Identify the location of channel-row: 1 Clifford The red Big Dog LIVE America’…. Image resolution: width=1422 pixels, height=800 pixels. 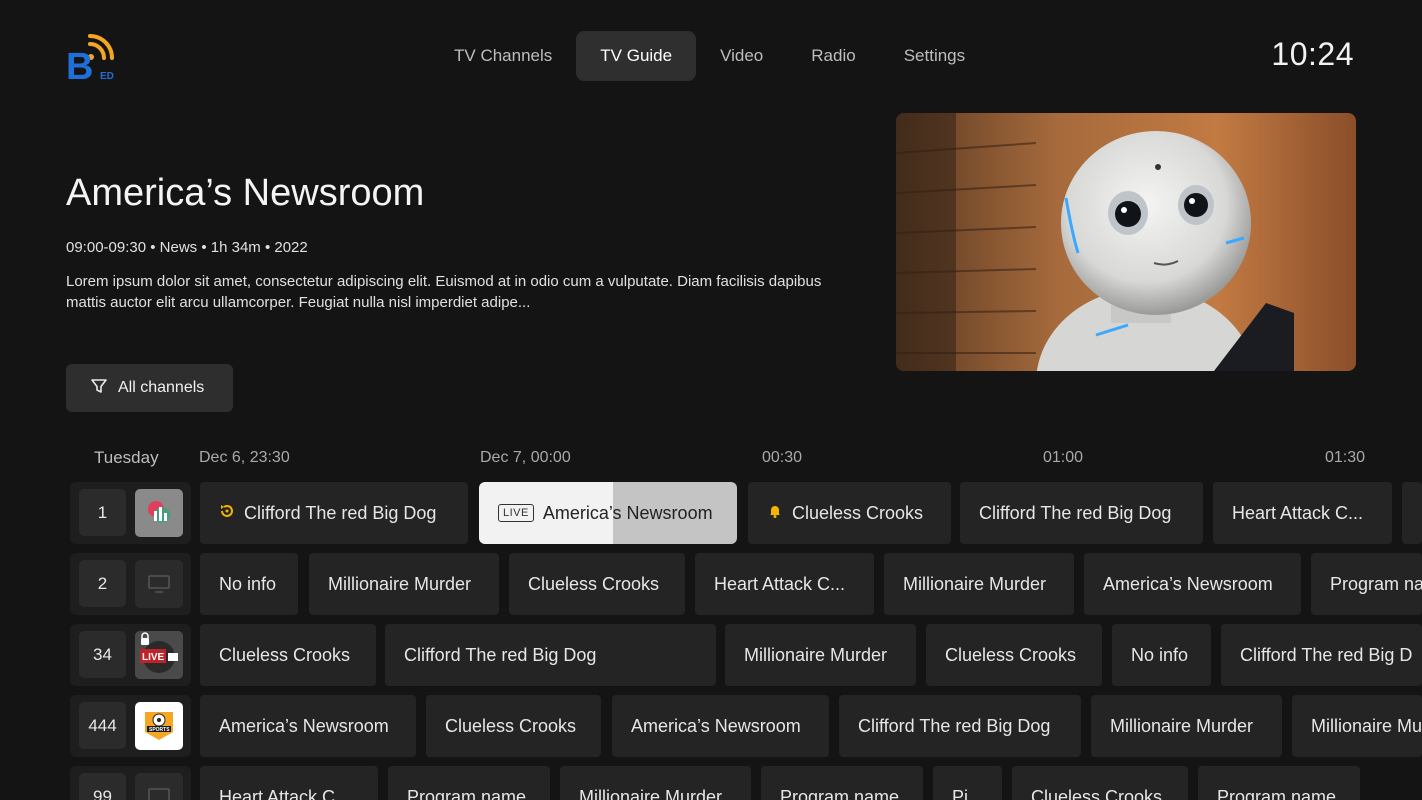
(746, 513).